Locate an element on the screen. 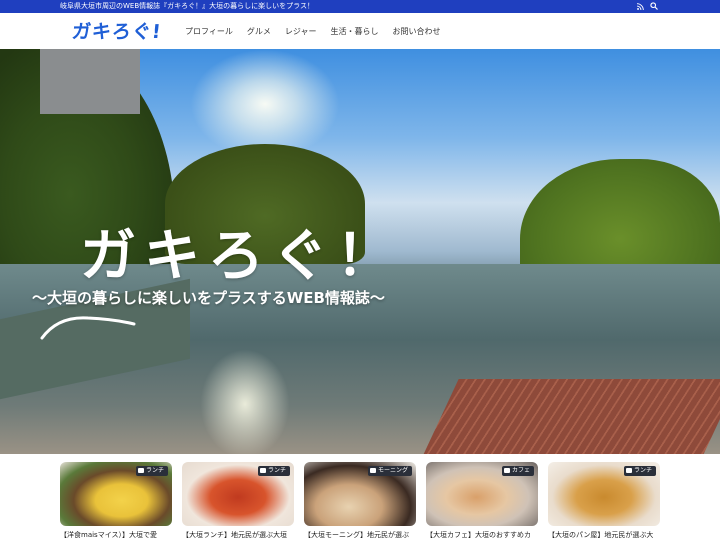  rss-icon is located at coordinates (640, 6).